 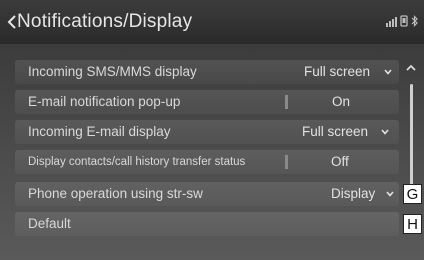 What do you see at coordinates (115, 193) in the screenshot?
I see `setting-label: Phone operation using str-sw` at bounding box center [115, 193].